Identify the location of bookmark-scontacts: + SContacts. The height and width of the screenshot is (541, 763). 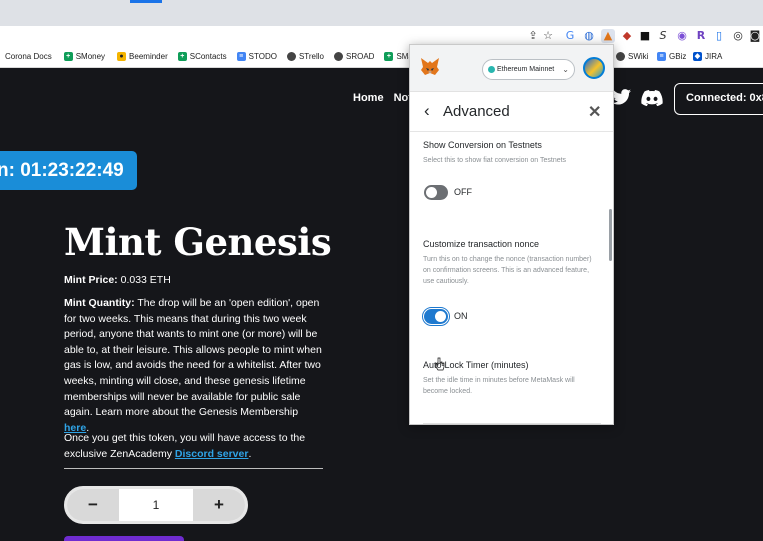
(202, 56).